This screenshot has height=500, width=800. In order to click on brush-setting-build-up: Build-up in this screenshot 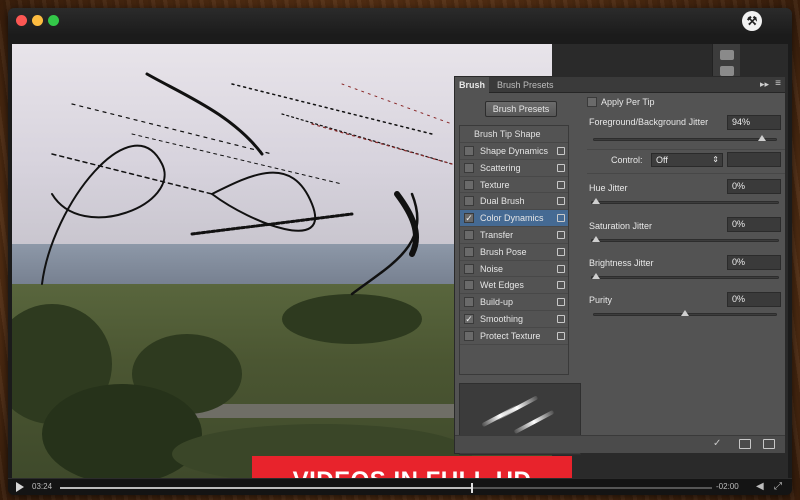, I will do `click(514, 302)`.